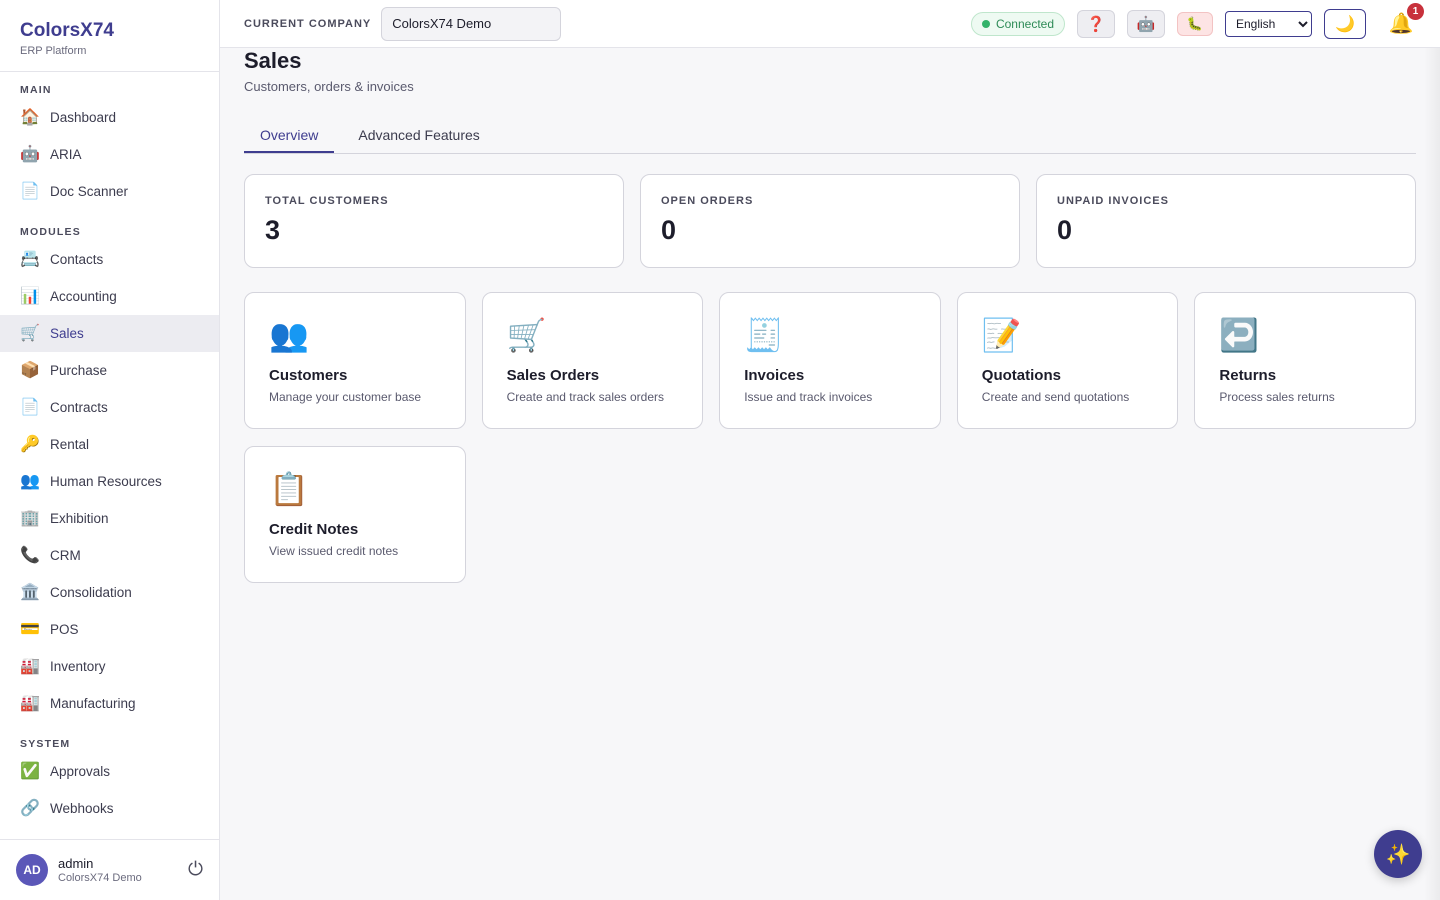 The height and width of the screenshot is (900, 1440). I want to click on clipboard-icon: 📋, so click(289, 489).